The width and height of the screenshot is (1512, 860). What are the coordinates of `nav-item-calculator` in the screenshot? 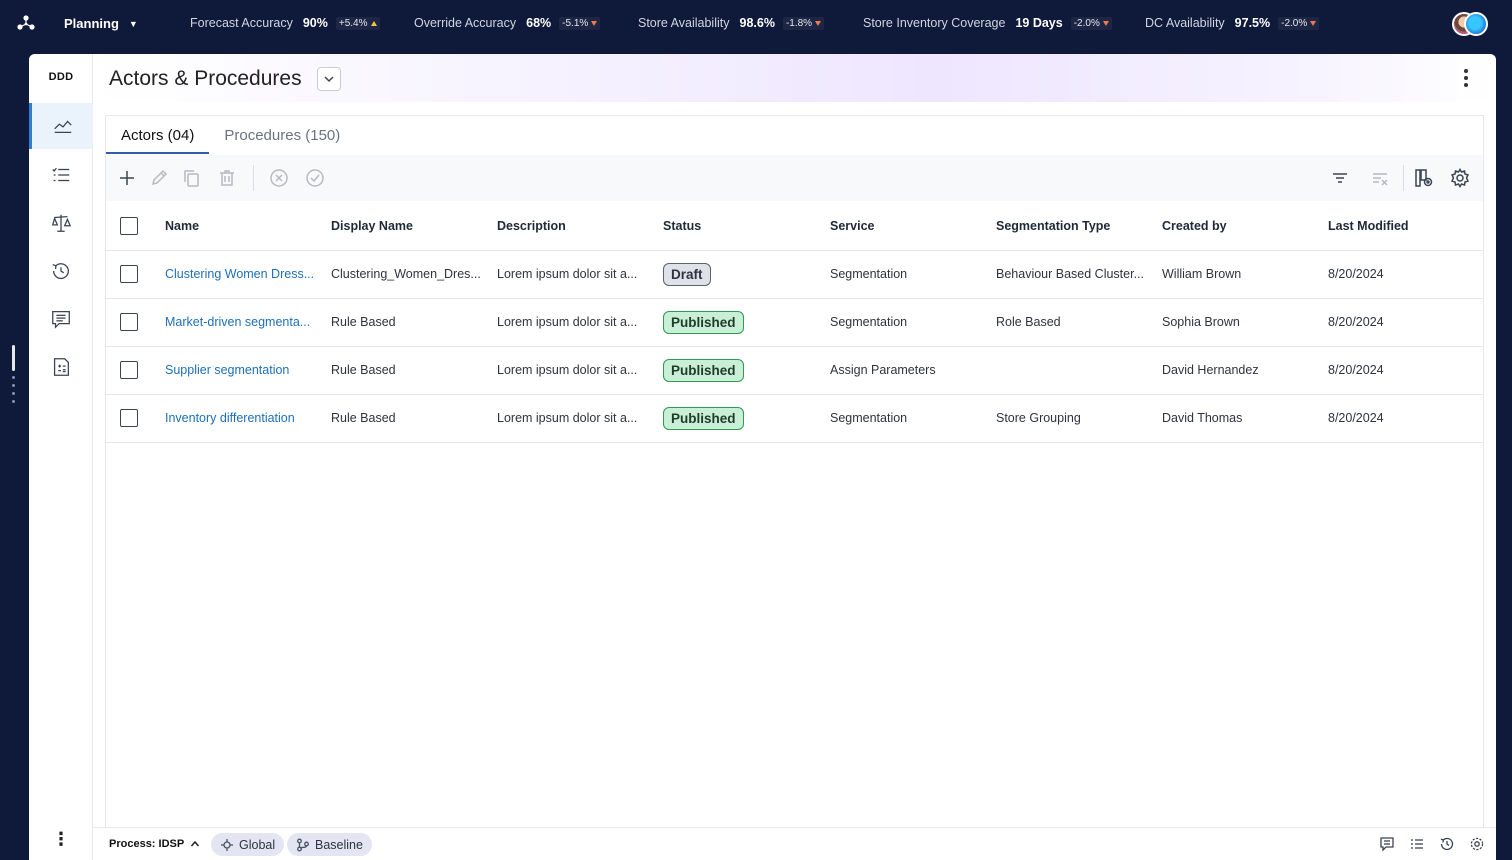 It's located at (61, 367).